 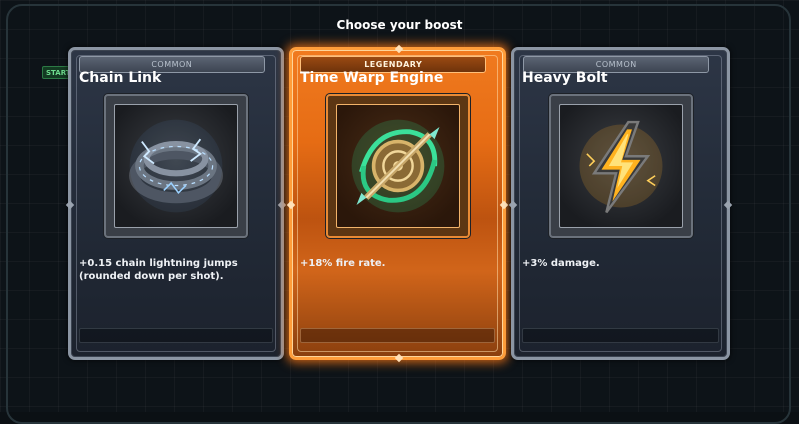 I want to click on card-description: +3% damage., so click(x=561, y=263).